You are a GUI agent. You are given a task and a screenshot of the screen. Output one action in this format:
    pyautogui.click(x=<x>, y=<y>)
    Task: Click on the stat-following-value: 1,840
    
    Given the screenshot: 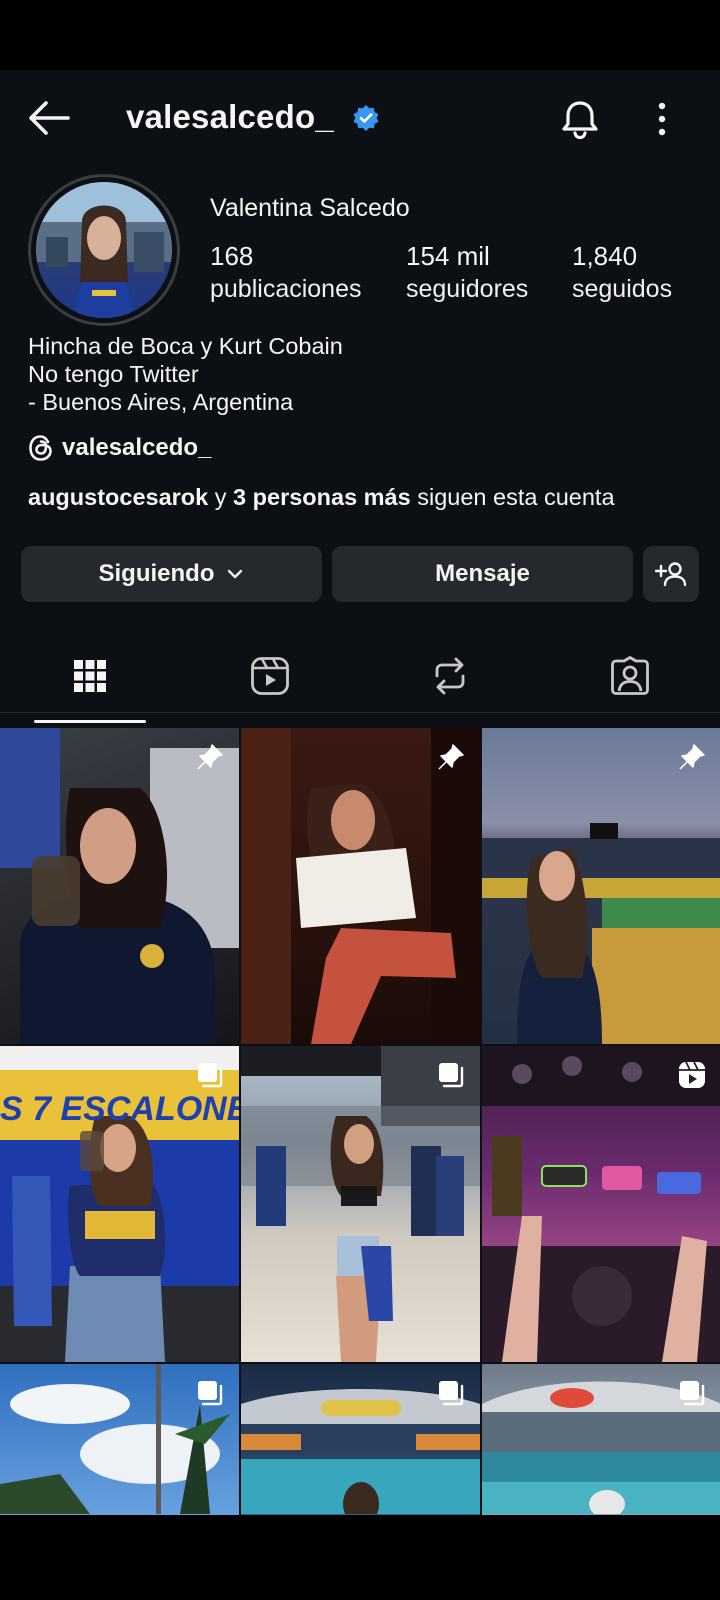 What is the action you would take?
    pyautogui.click(x=605, y=256)
    